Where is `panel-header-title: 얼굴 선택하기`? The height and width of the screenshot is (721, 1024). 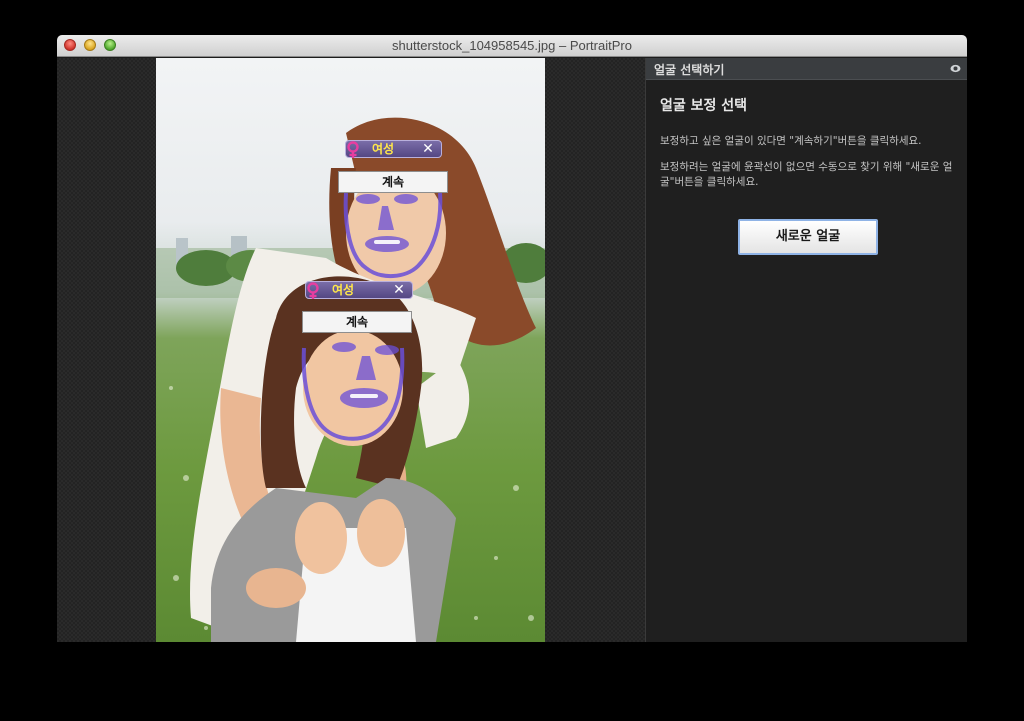 panel-header-title: 얼굴 선택하기 is located at coordinates (689, 70).